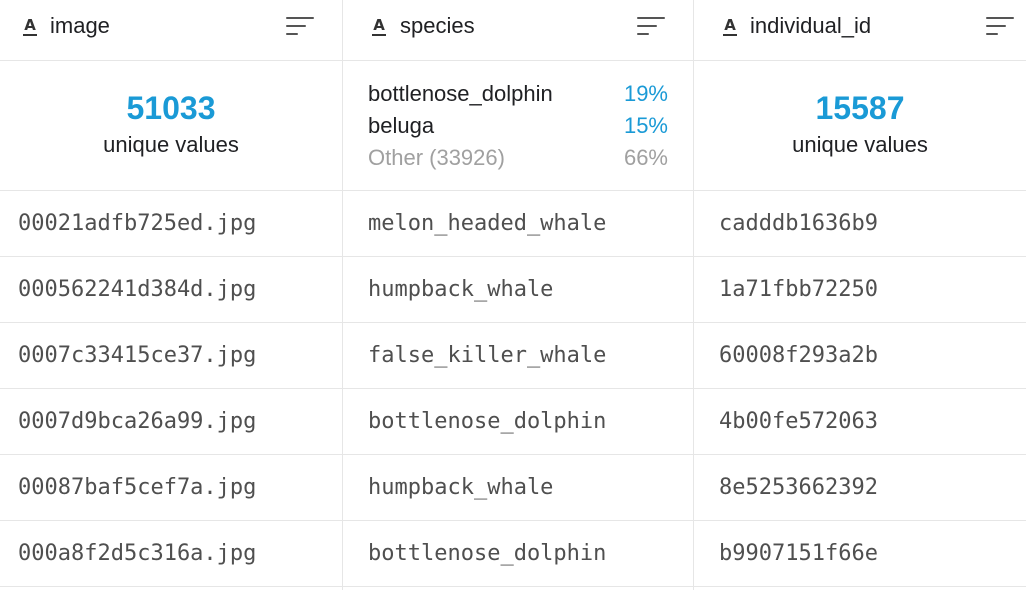 Image resolution: width=1026 pixels, height=590 pixels. I want to click on table-row: 0007c33415ce37.jpg, so click(171, 356).